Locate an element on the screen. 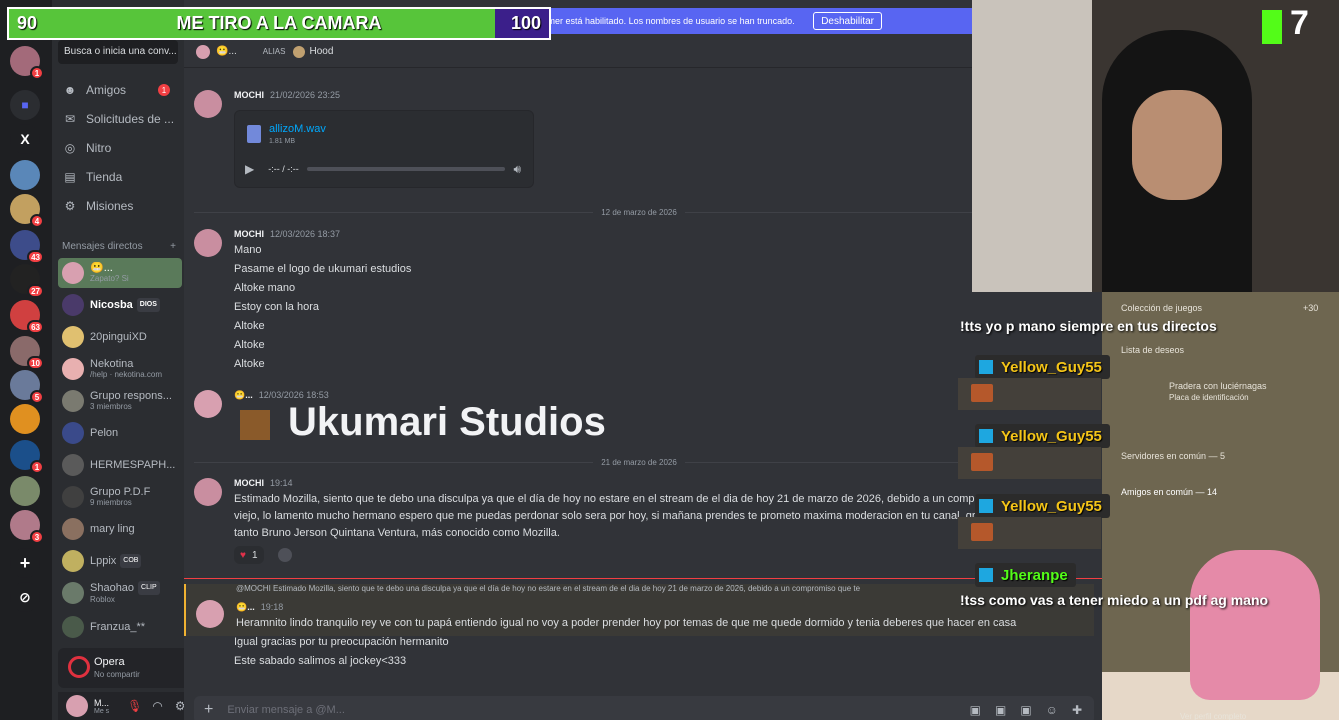 This screenshot has height=720, width=1339. stream-chat-message: !tts yo p mano siempre en tus directos is located at coordinates (1088, 326).